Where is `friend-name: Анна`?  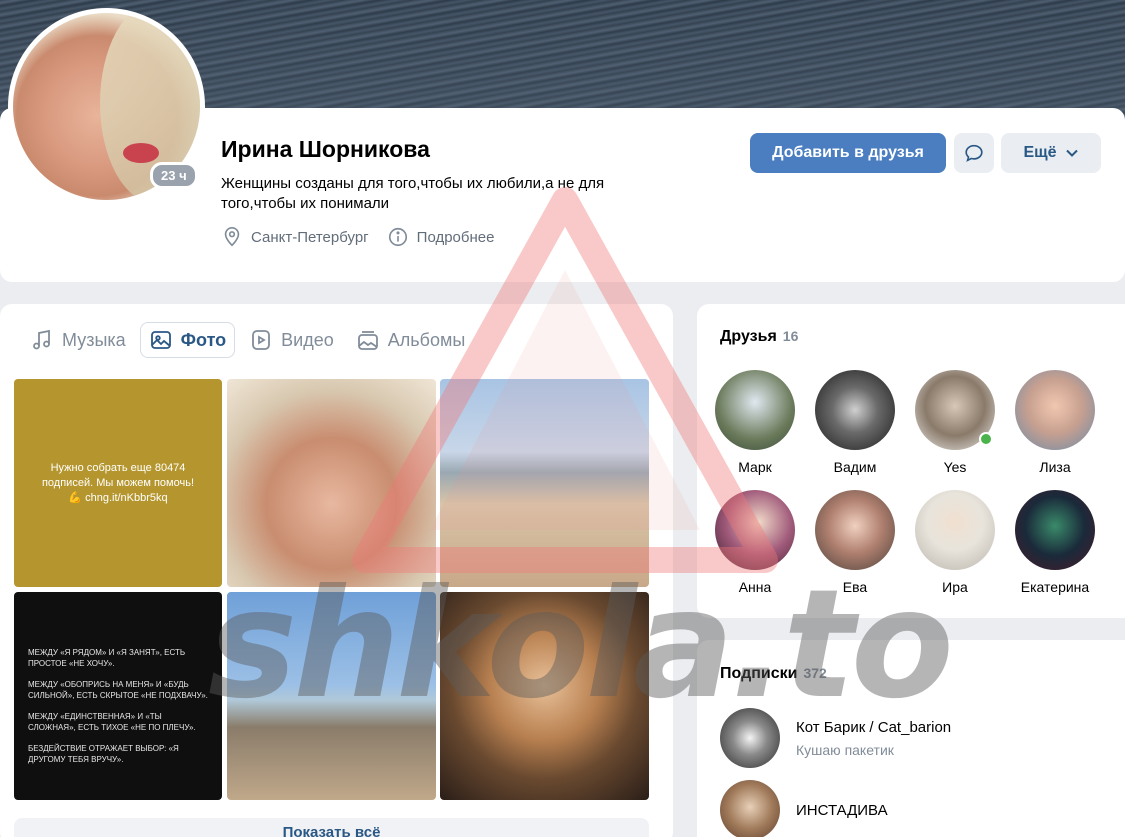
friend-name: Анна is located at coordinates (755, 587).